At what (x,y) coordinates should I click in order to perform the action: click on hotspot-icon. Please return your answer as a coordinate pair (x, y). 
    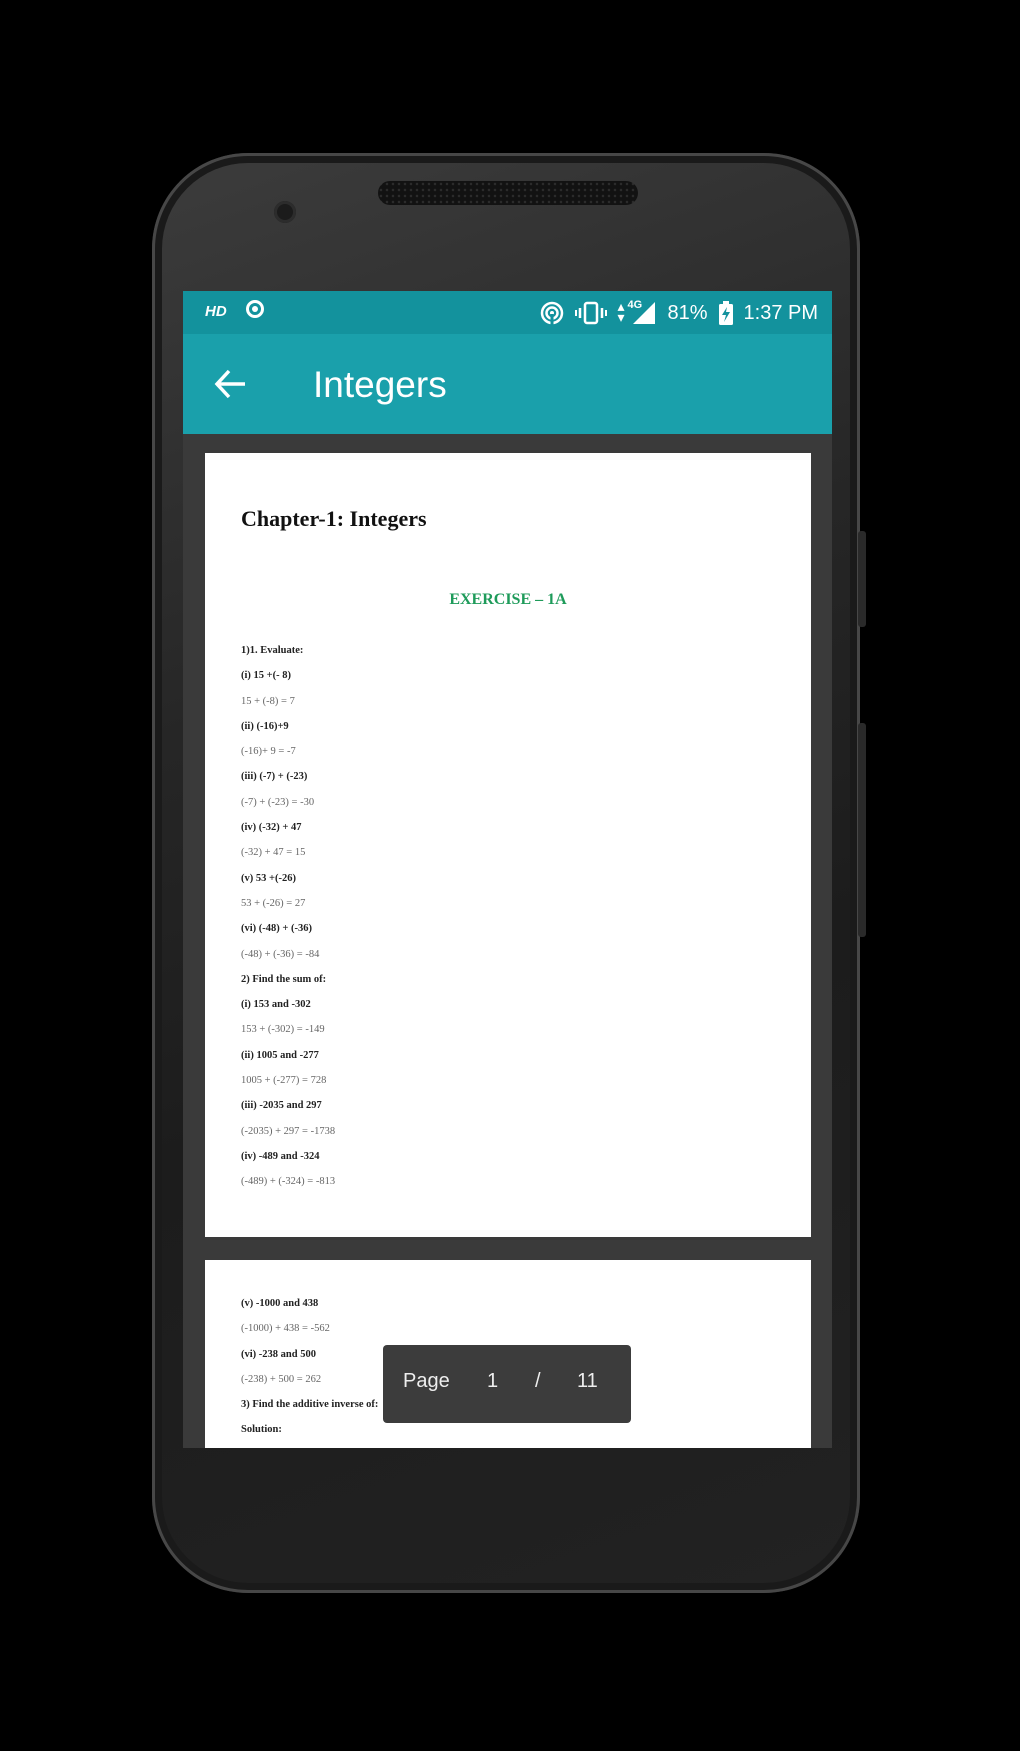
    Looking at the image, I should click on (552, 313).